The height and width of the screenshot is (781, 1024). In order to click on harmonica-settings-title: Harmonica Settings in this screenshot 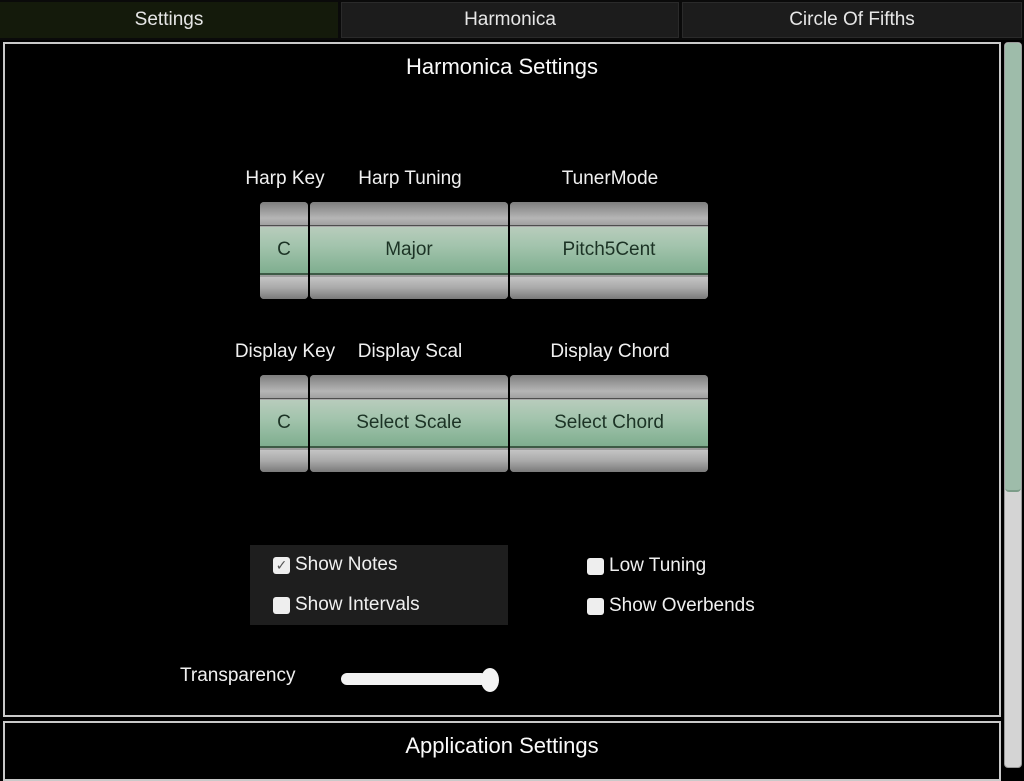, I will do `click(502, 66)`.